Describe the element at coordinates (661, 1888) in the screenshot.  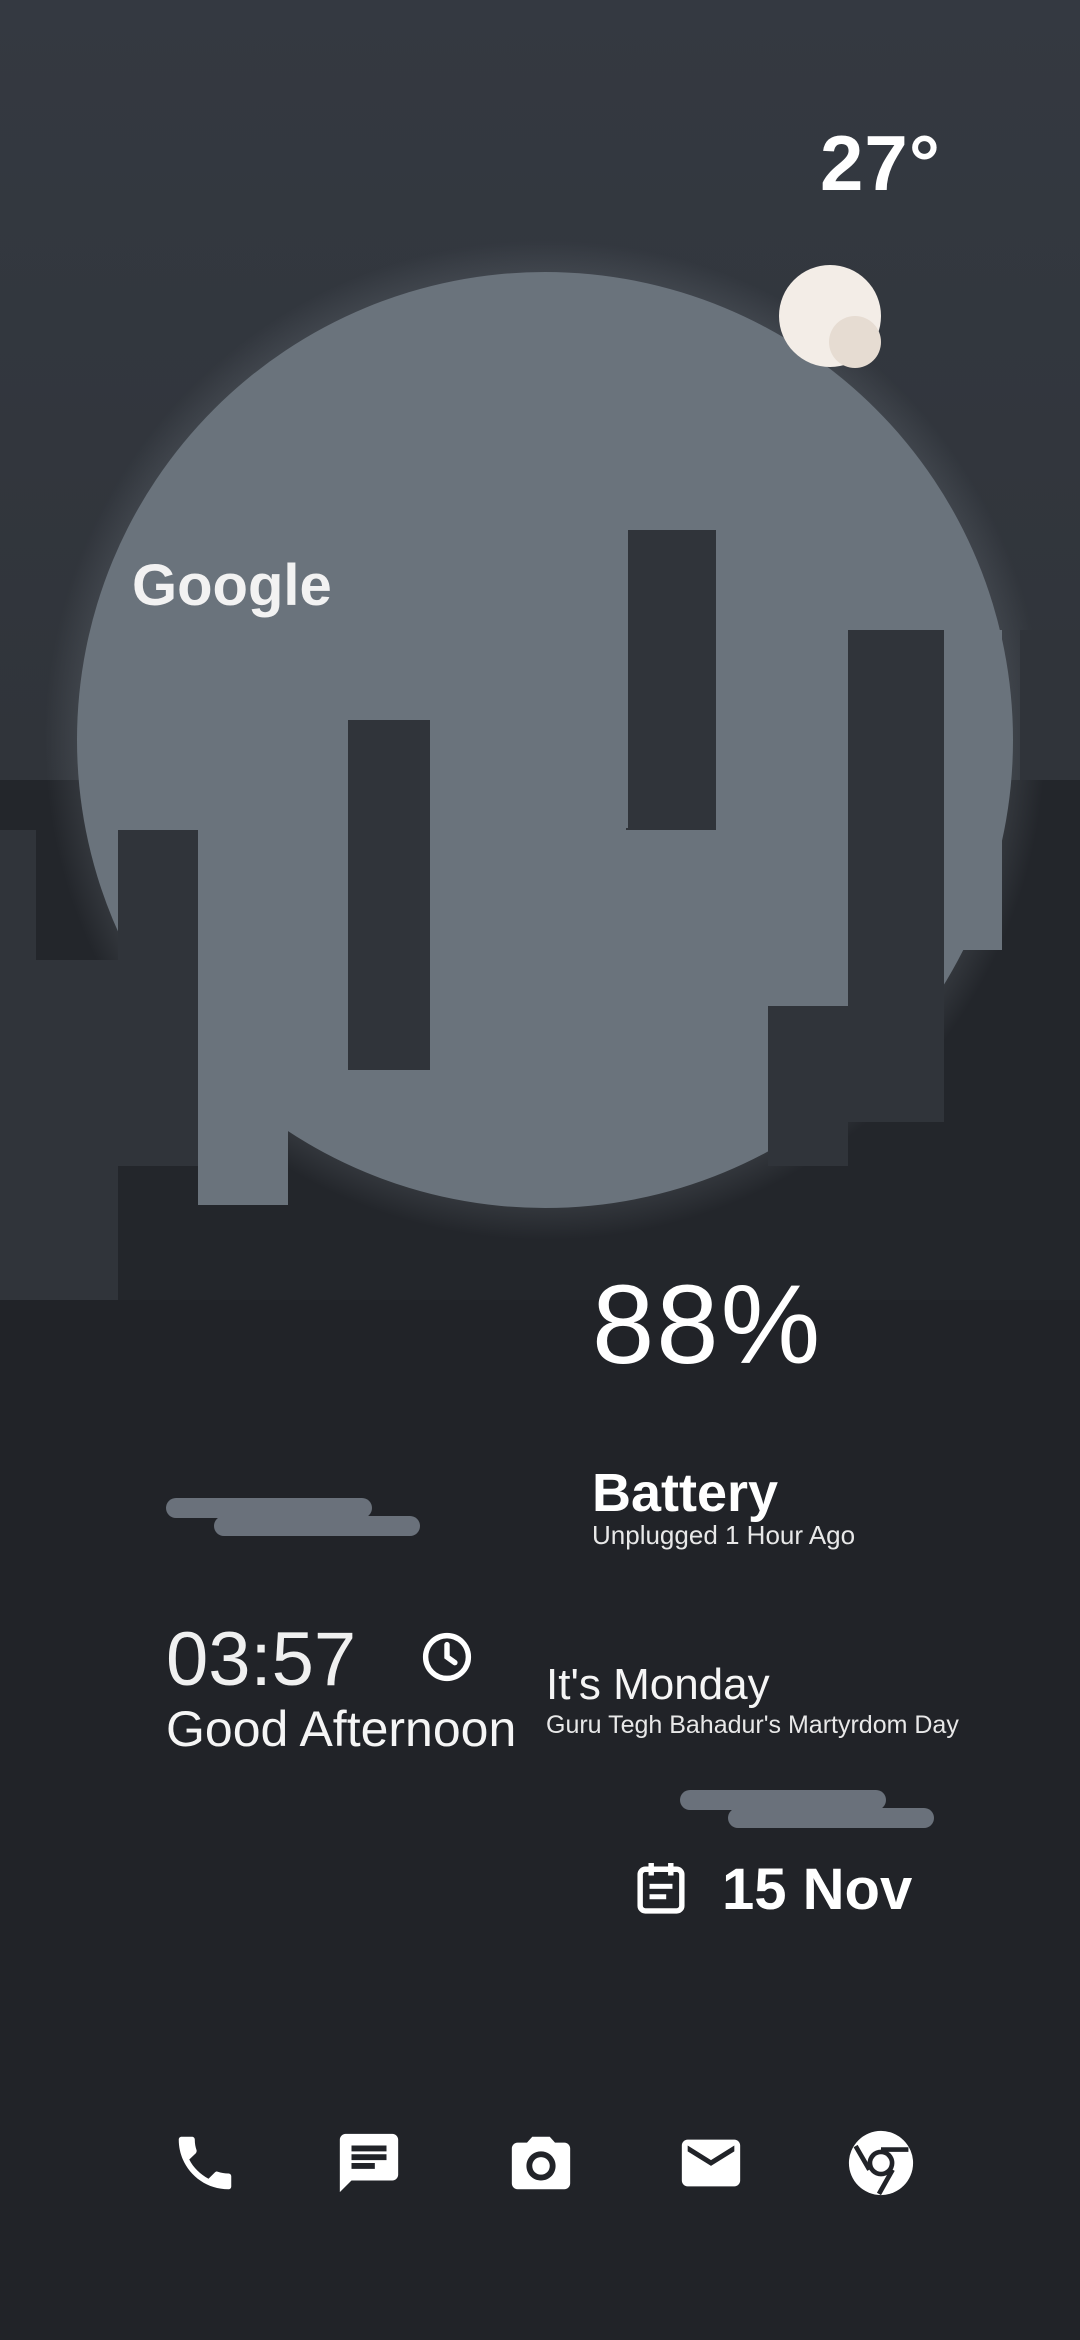
I see `calendar-icon` at that location.